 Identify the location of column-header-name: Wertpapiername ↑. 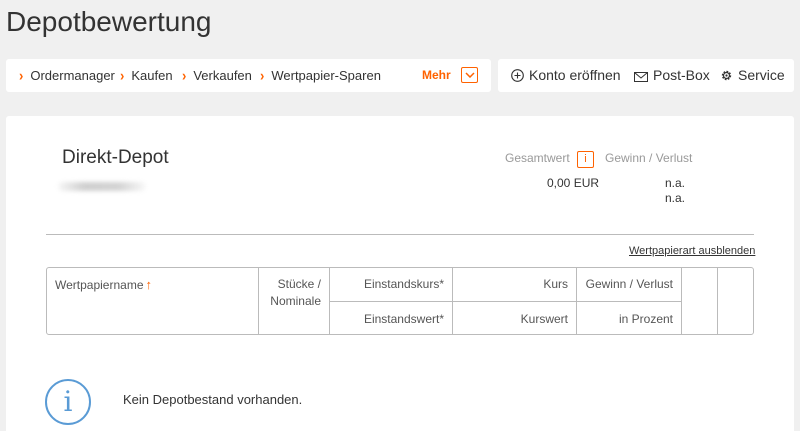
(103, 284).